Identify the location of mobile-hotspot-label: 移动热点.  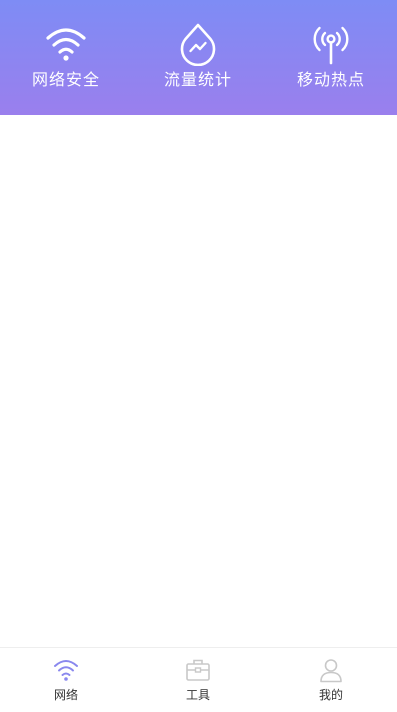
(330, 79).